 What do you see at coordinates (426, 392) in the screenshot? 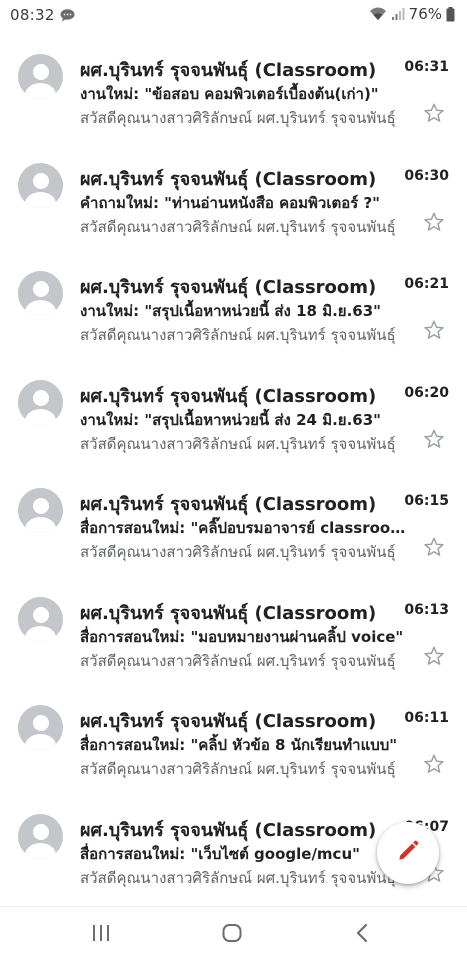
I see `email-time: 06:20` at bounding box center [426, 392].